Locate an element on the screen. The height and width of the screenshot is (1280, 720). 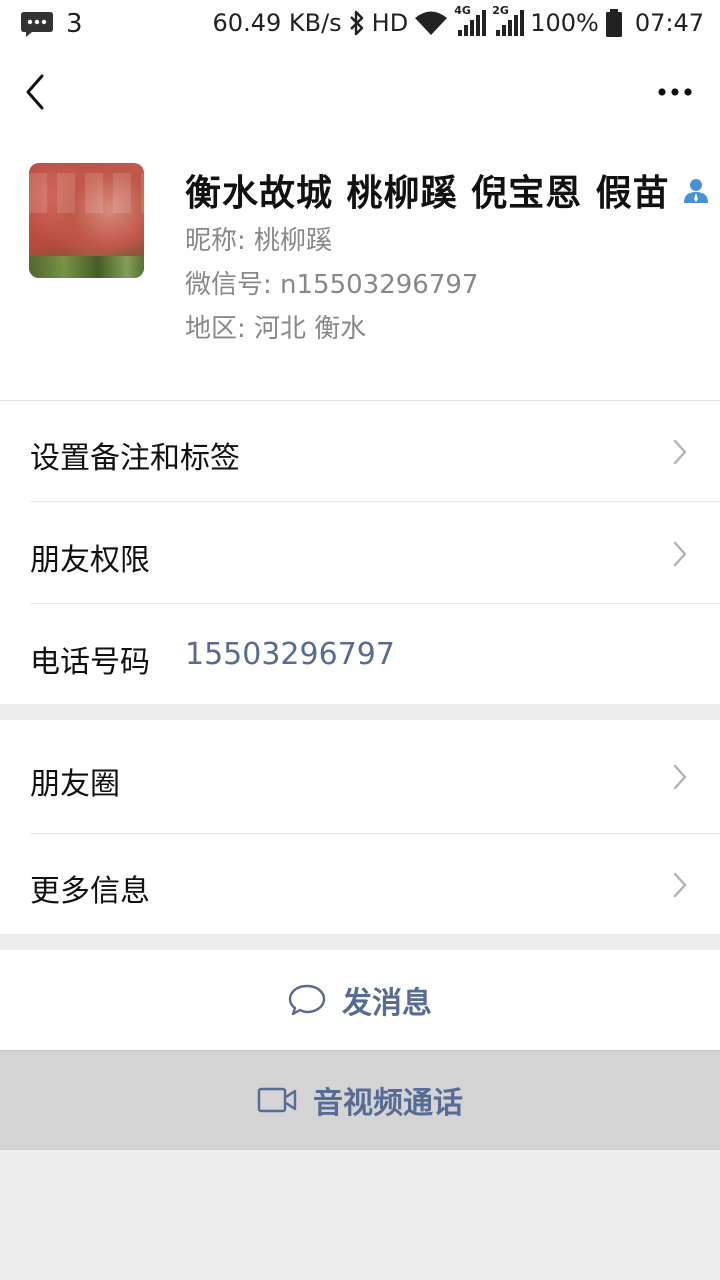
friend-permissions-row: 朋友权限 is located at coordinates (360, 553).